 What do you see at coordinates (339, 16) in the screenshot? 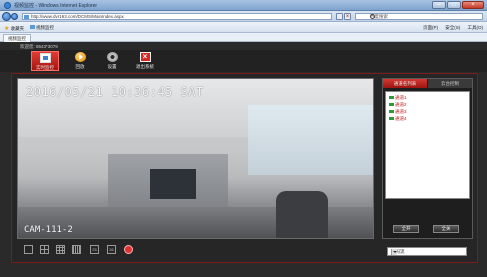
I see `refresh-icon` at bounding box center [339, 16].